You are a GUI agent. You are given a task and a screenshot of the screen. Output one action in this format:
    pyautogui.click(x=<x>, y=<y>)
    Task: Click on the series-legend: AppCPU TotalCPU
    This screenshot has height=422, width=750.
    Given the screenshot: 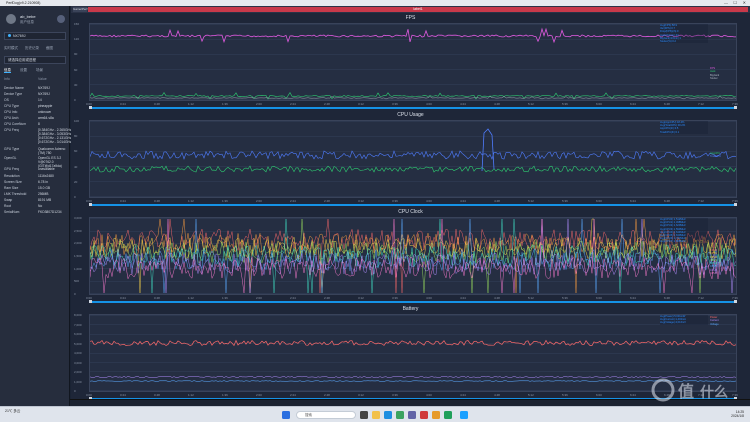 What is the action you would take?
    pyautogui.click(x=722, y=155)
    